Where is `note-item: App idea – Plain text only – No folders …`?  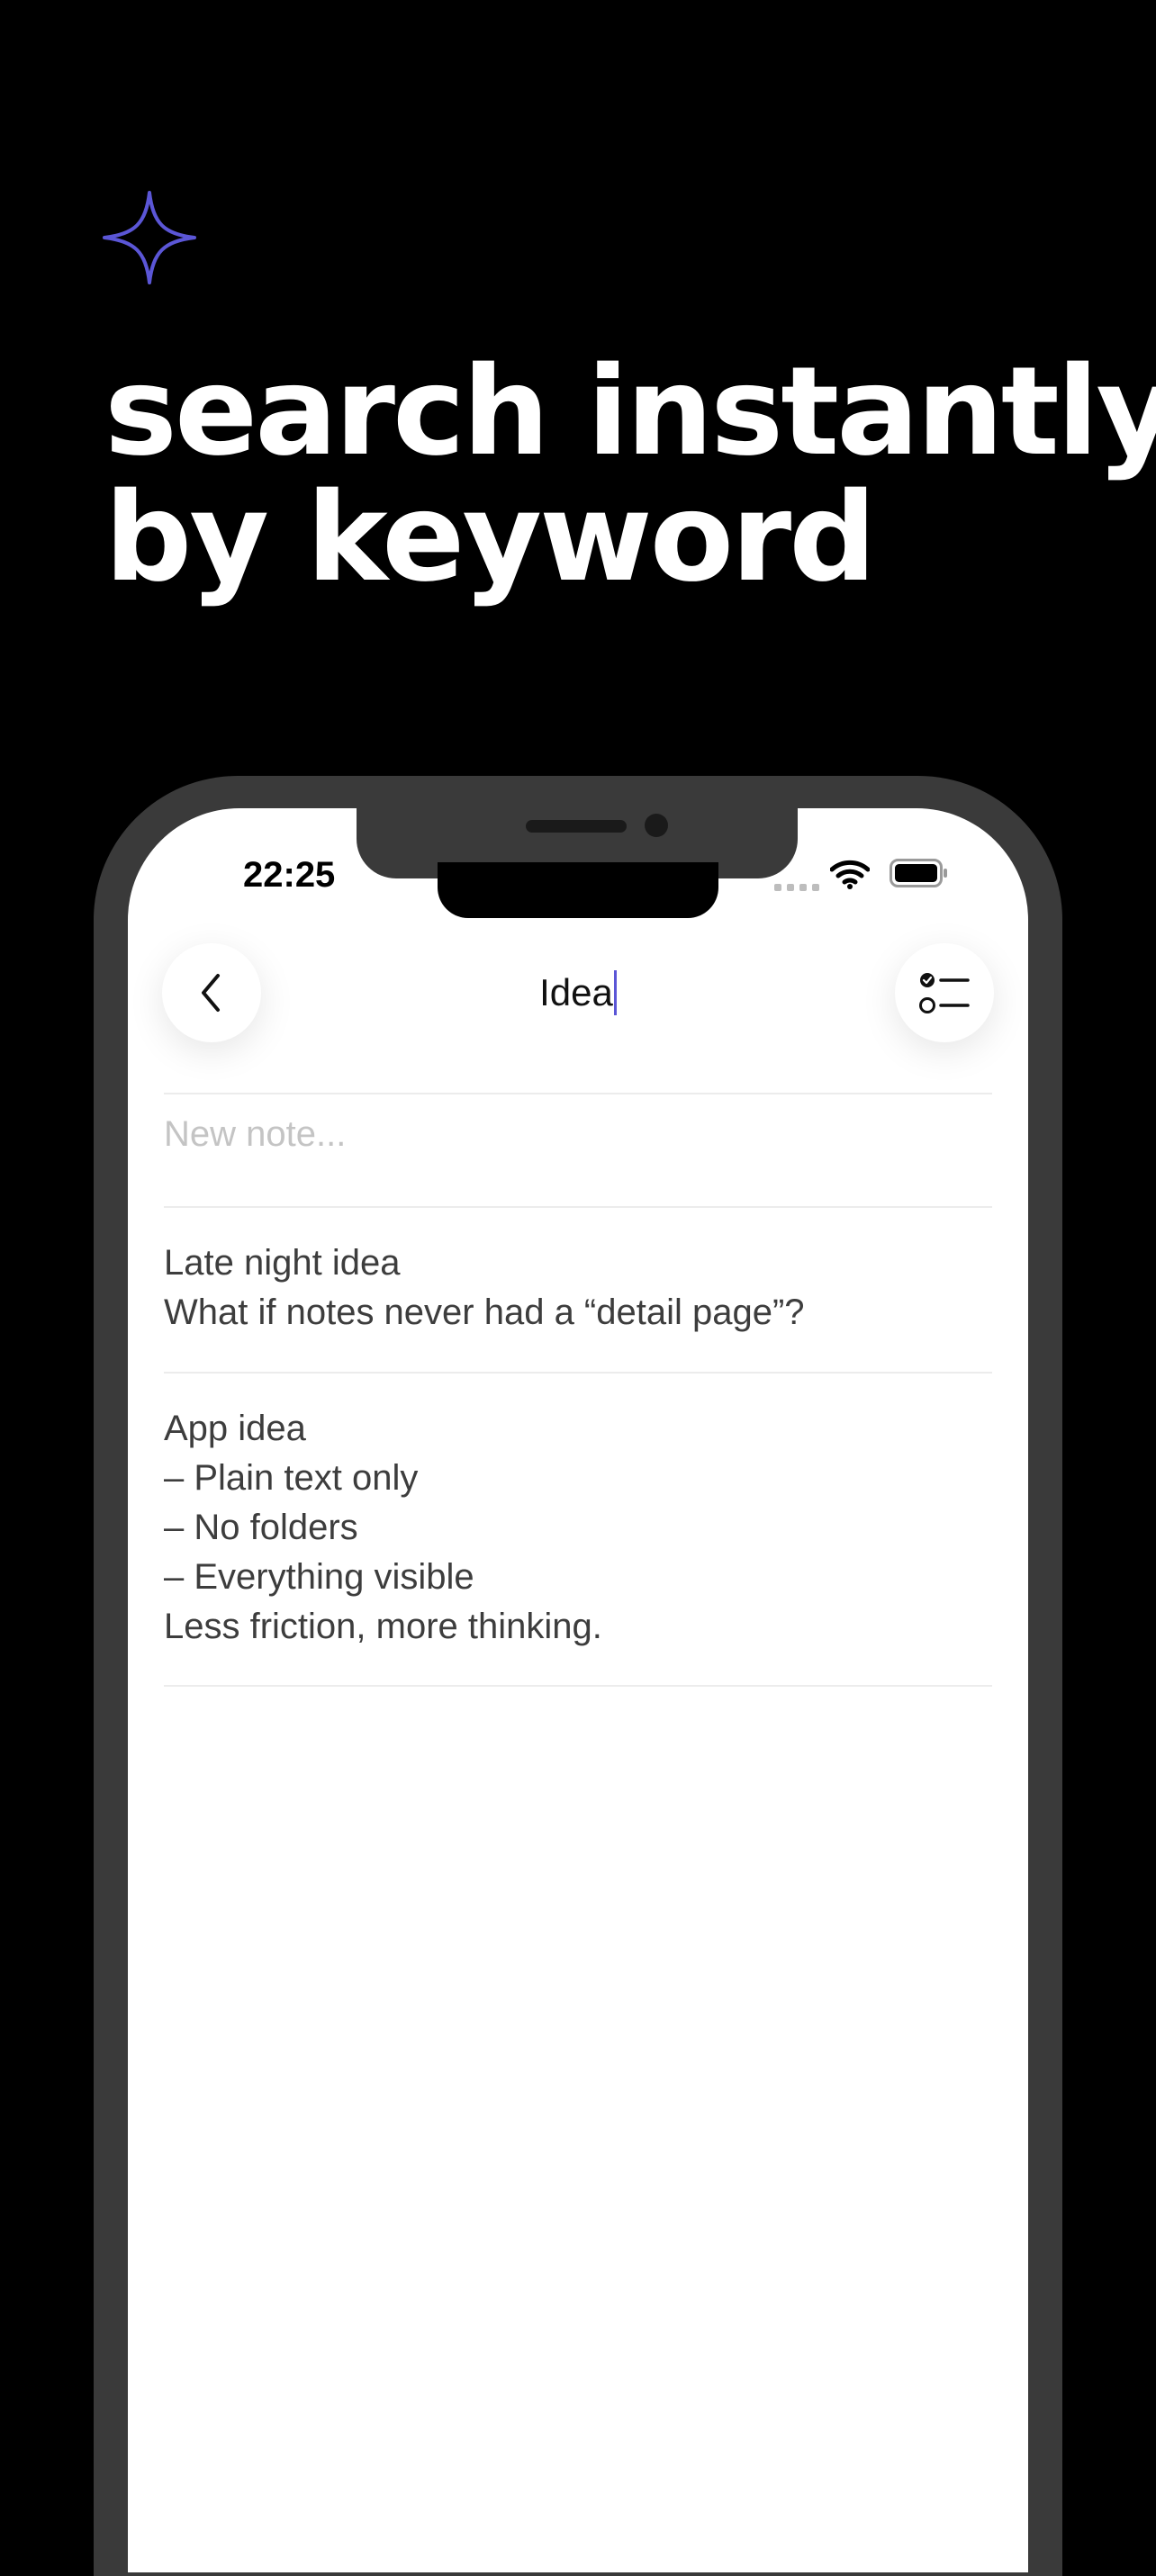 note-item: App idea – Plain text only – No folders … is located at coordinates (578, 1528).